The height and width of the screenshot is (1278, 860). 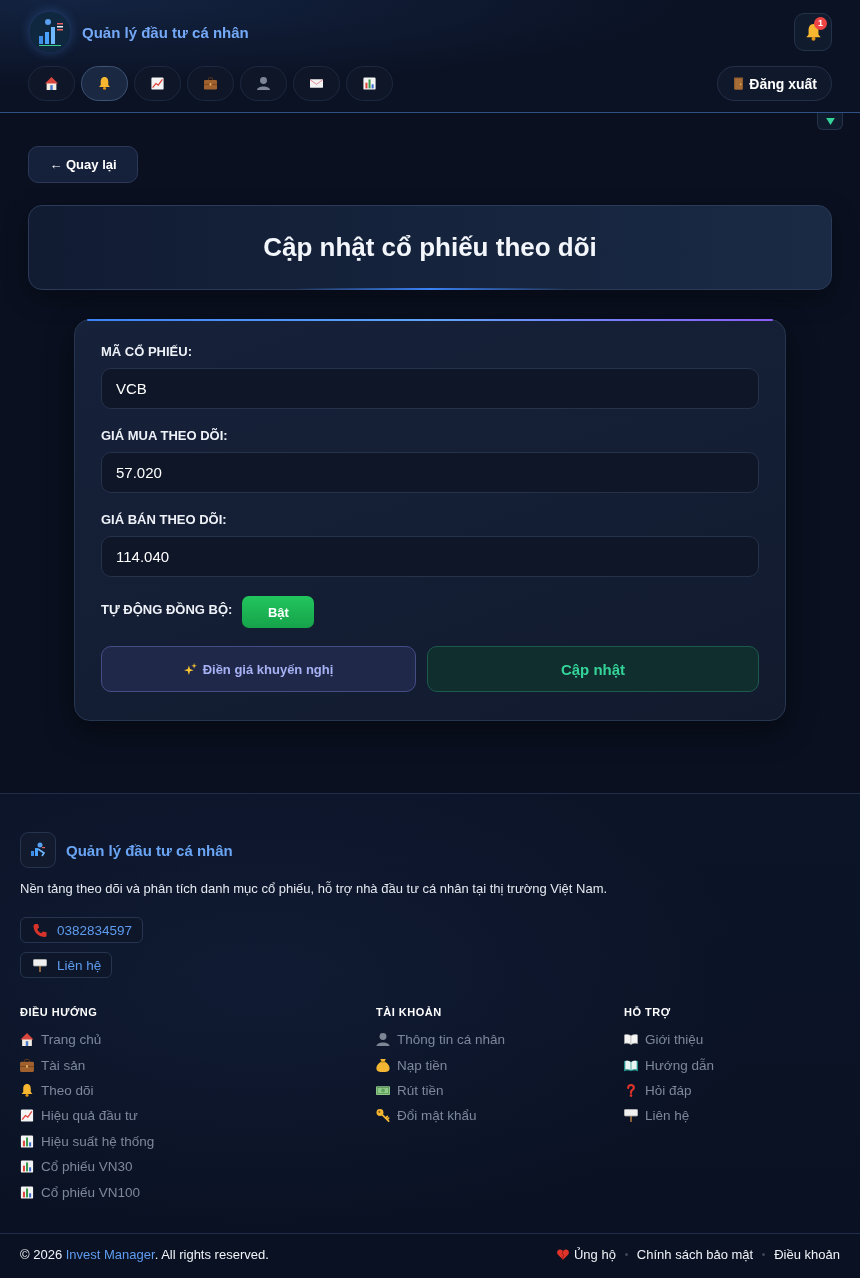 What do you see at coordinates (83, 164) in the screenshot?
I see `back-button: ← Quay lại` at bounding box center [83, 164].